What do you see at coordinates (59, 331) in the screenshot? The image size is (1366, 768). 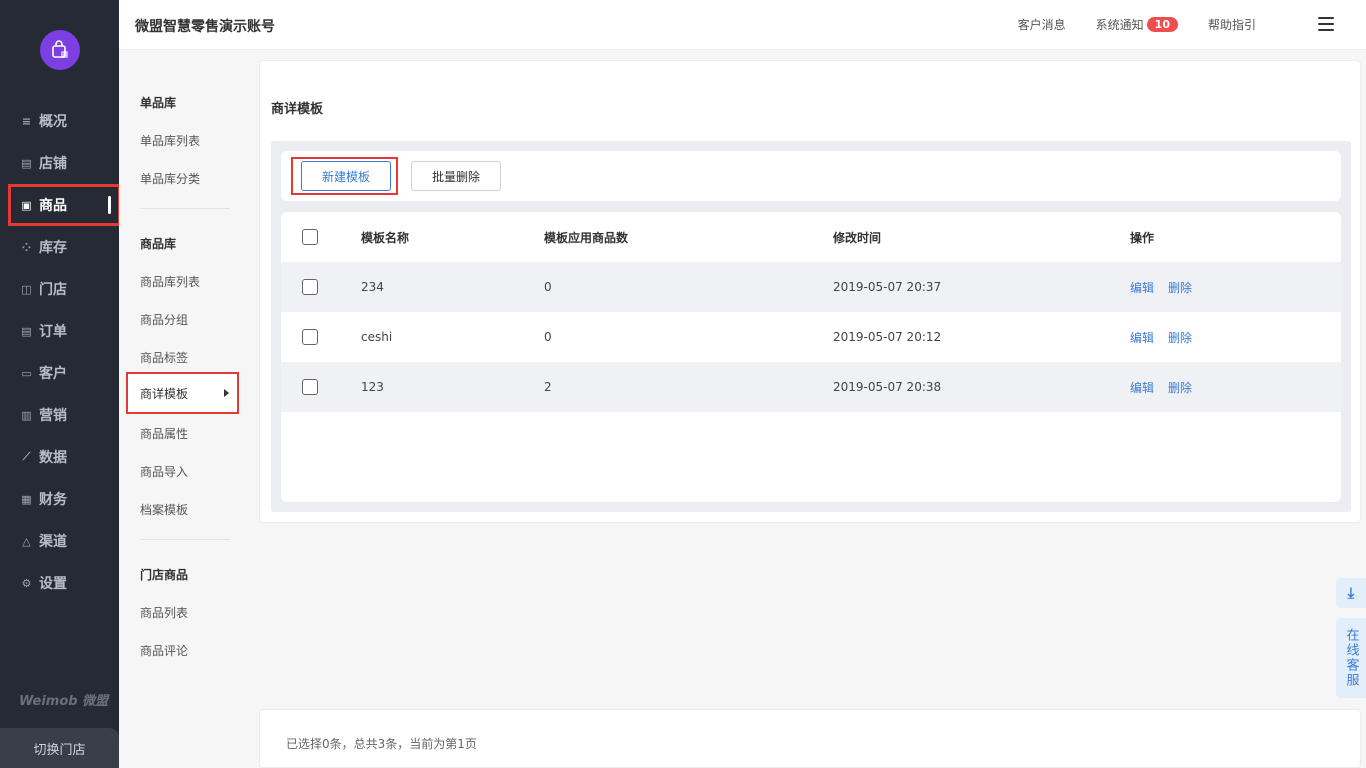 I see `nav-item-order: ▤ 订单` at bounding box center [59, 331].